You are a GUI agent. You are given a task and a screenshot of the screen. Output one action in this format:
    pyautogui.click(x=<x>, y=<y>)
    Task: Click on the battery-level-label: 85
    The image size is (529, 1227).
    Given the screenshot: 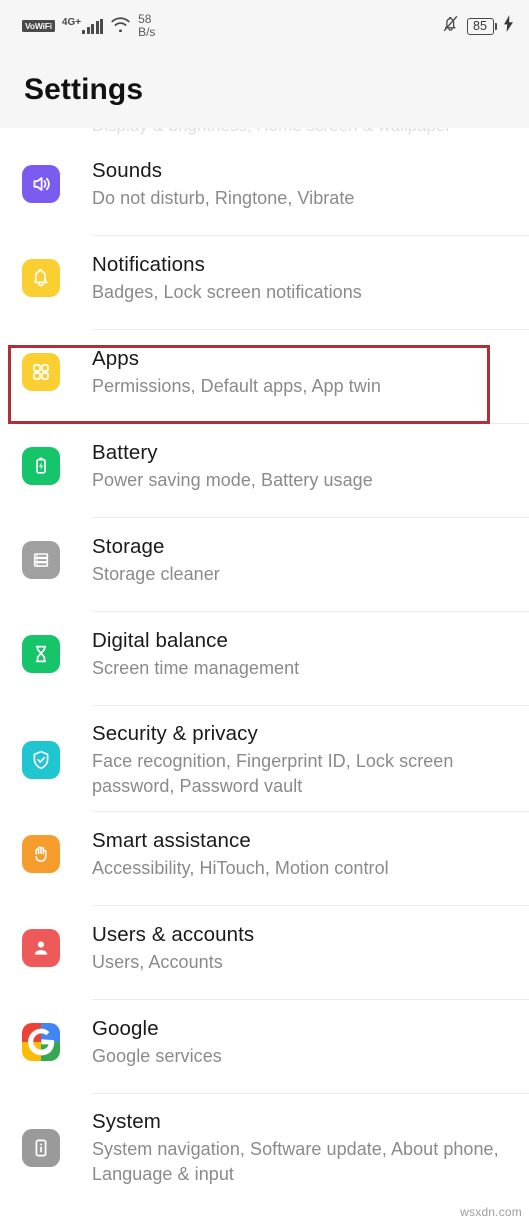 What is the action you would take?
    pyautogui.click(x=480, y=26)
    